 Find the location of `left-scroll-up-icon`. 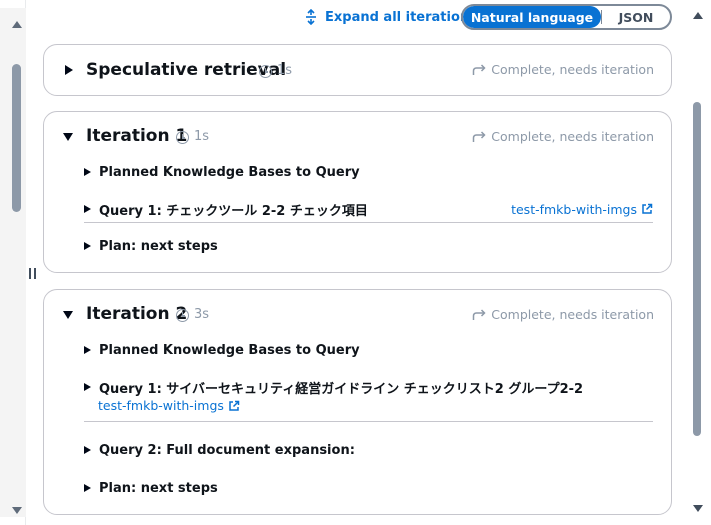

left-scroll-up-icon is located at coordinates (17, 24).